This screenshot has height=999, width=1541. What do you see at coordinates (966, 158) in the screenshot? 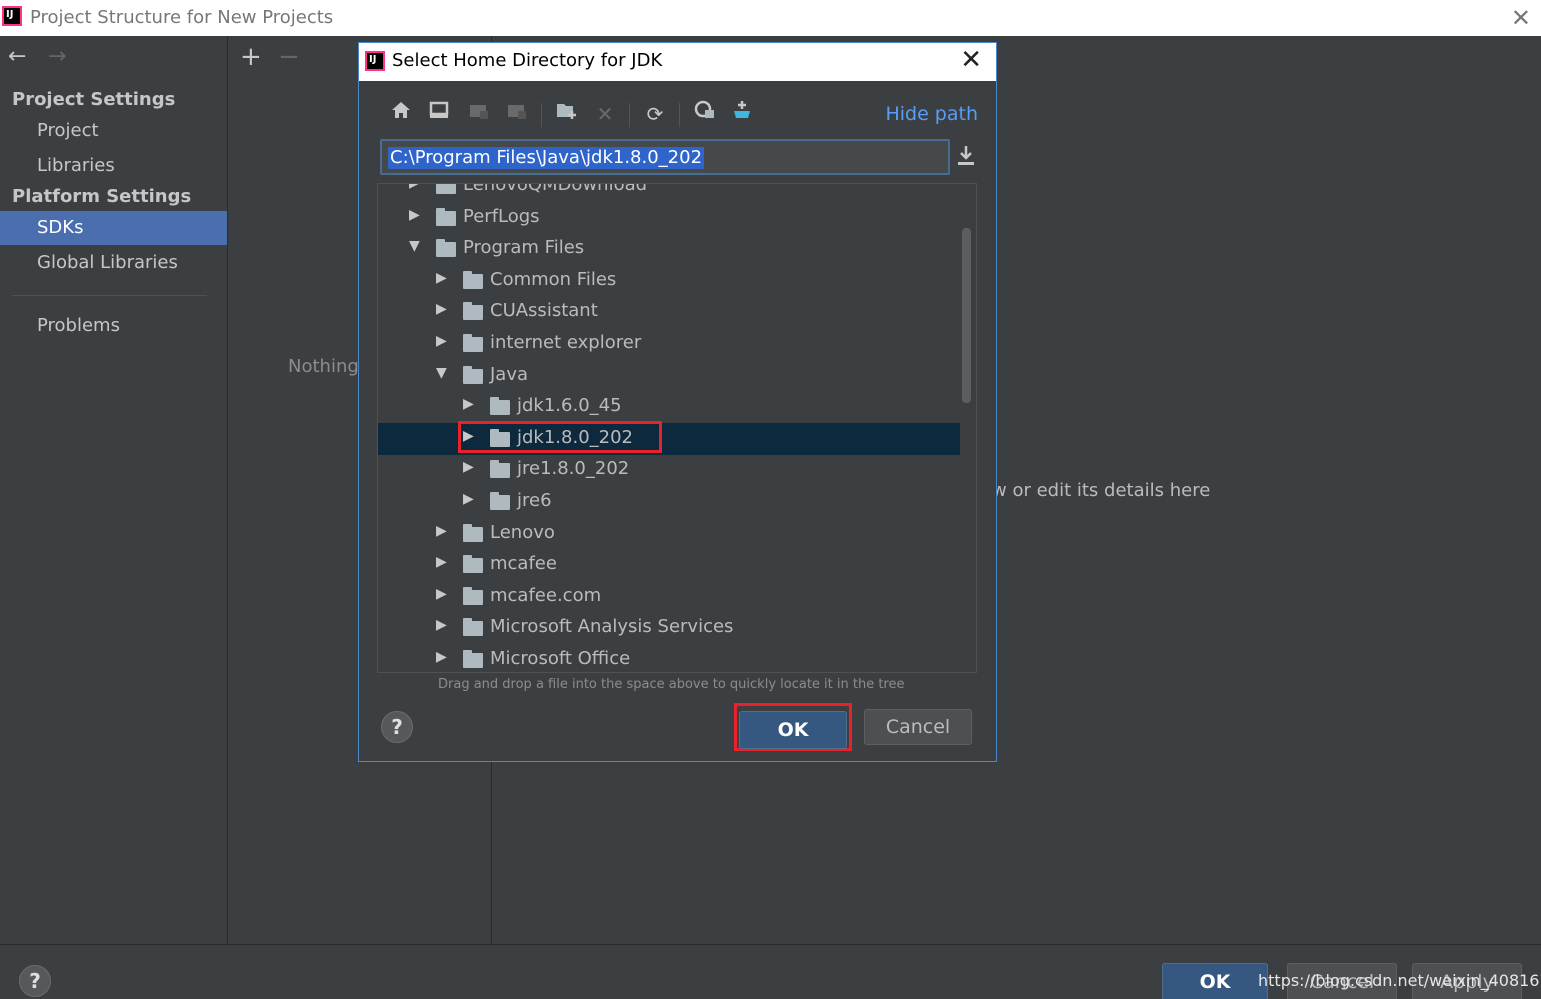
I see `download-icon` at bounding box center [966, 158].